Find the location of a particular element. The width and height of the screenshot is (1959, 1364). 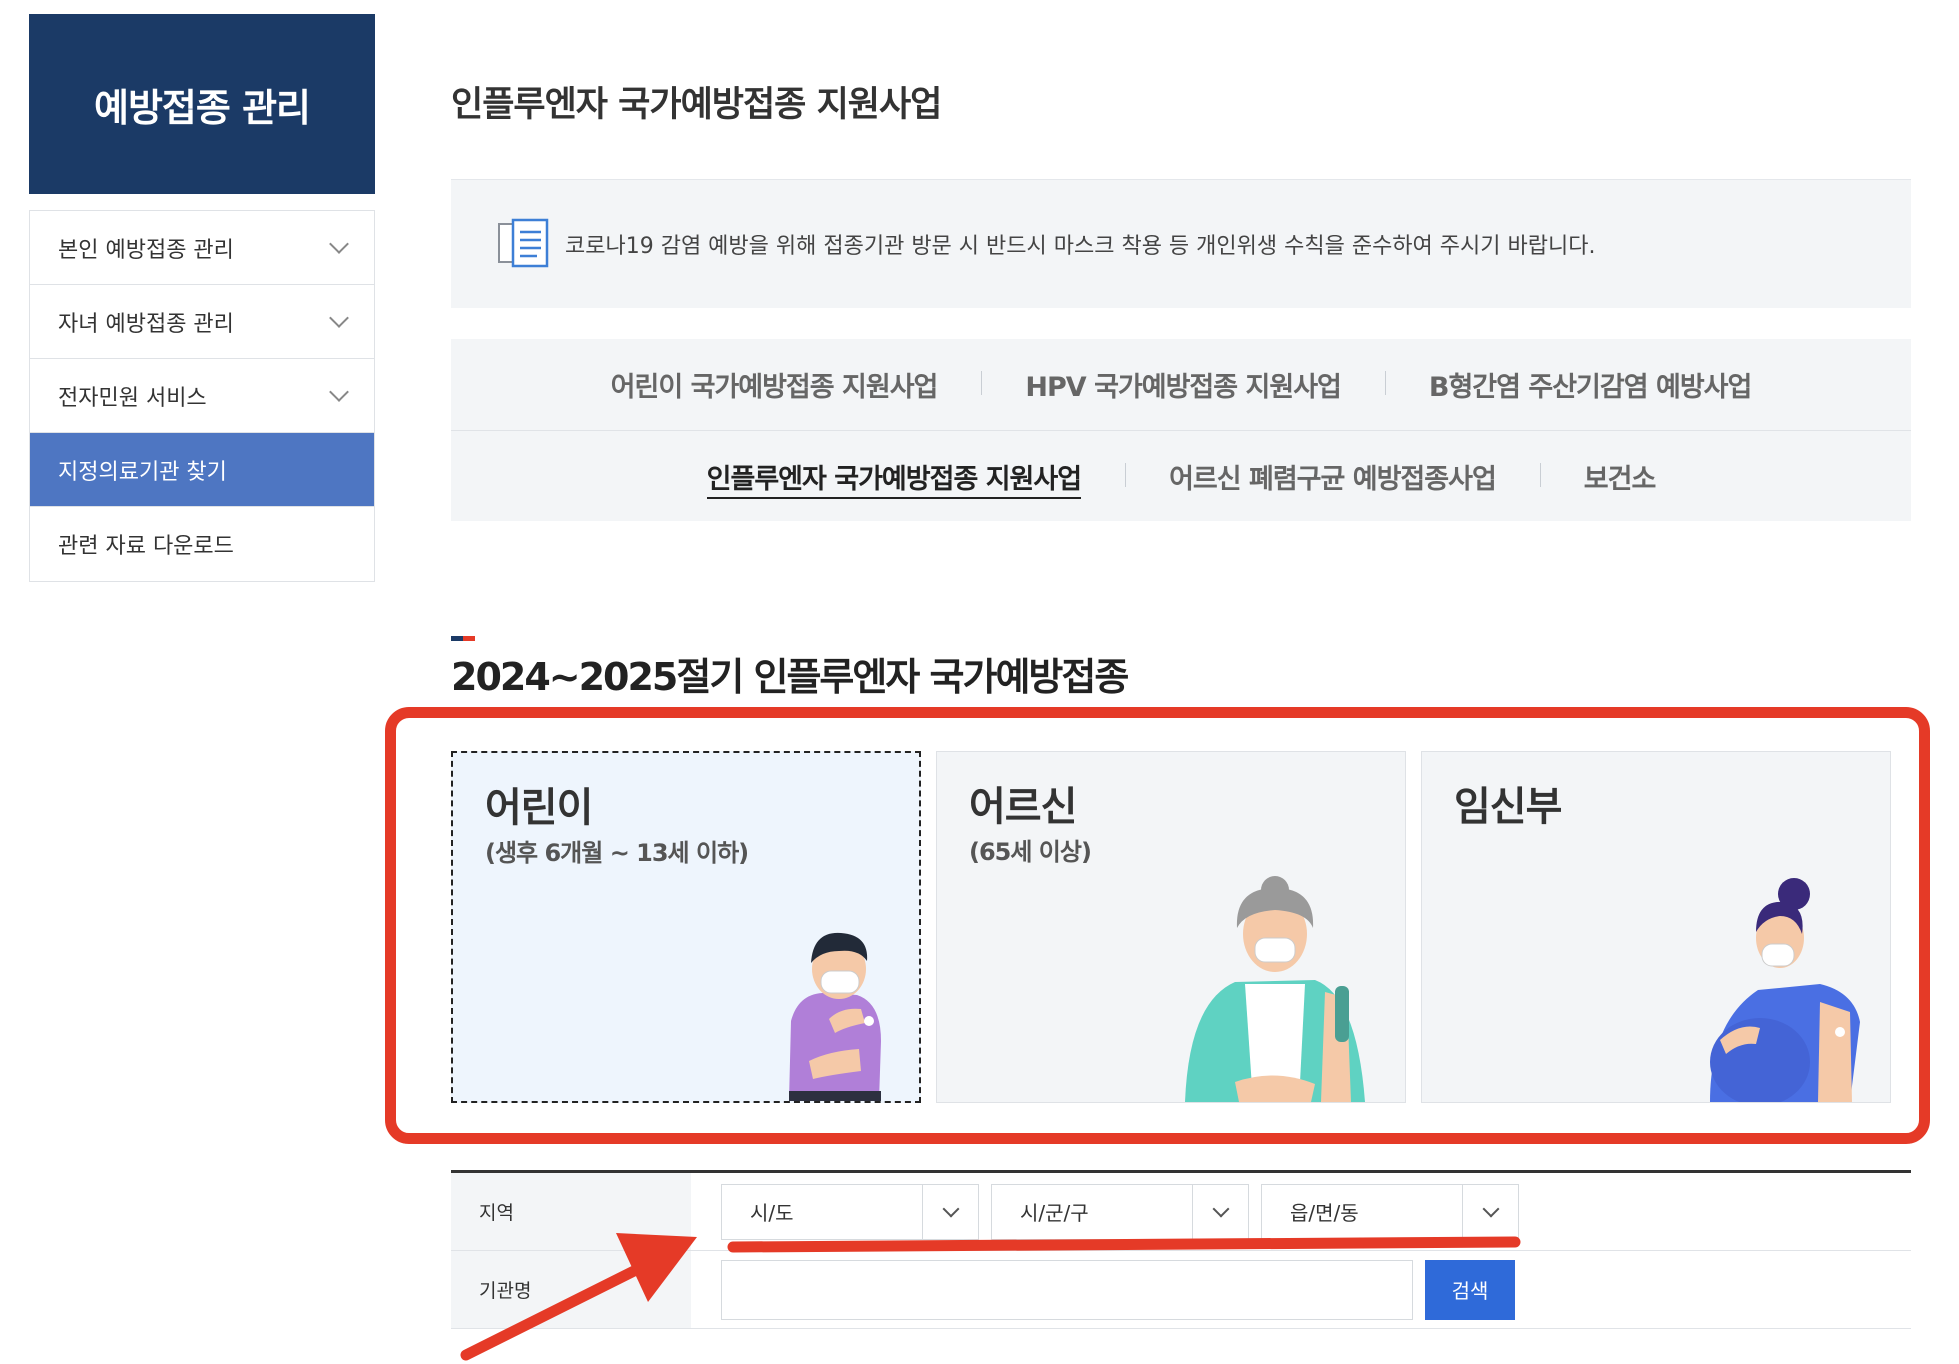

institution-name-input is located at coordinates (1067, 1289).